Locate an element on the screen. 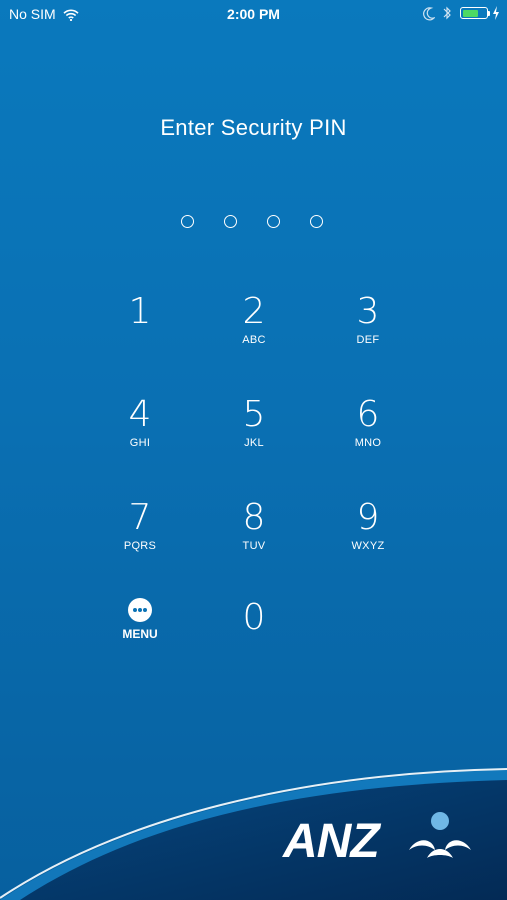 This screenshot has height=900, width=507. key-0: 0 is located at coordinates (254, 638).